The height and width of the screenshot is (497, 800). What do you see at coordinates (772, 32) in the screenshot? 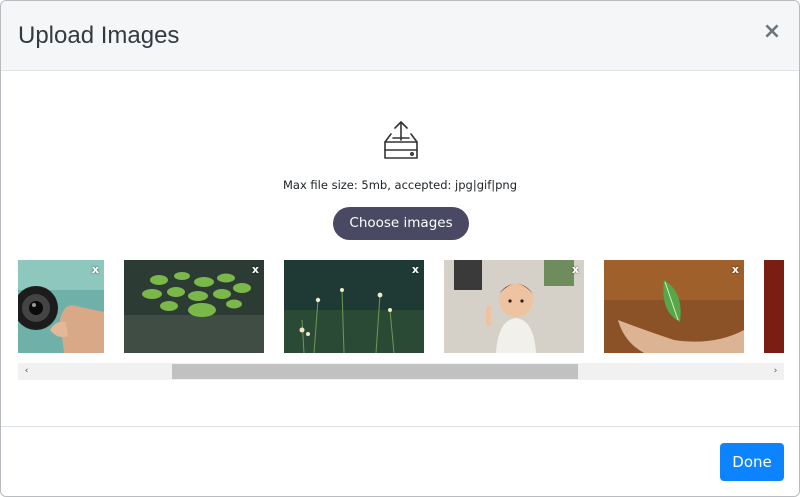
I see `close-button: ×` at bounding box center [772, 32].